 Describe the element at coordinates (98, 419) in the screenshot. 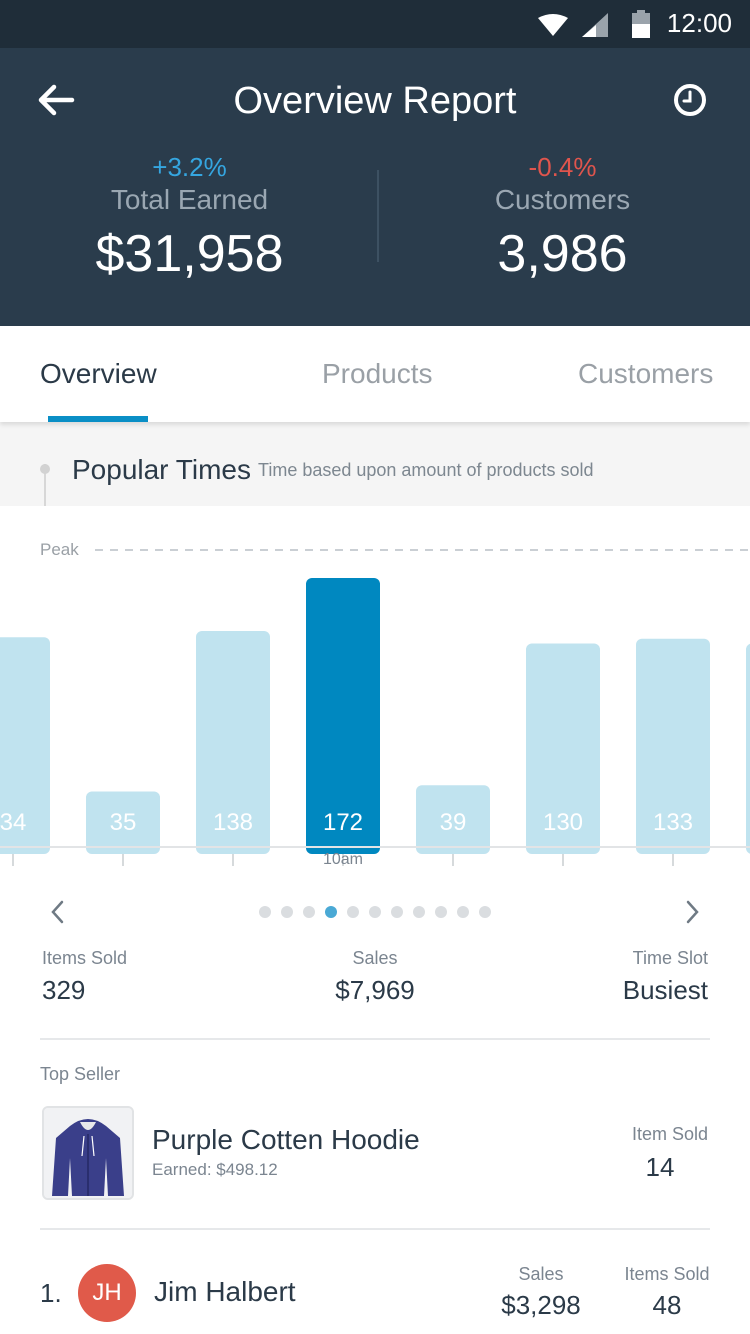

I see `active-tab-indicator` at that location.